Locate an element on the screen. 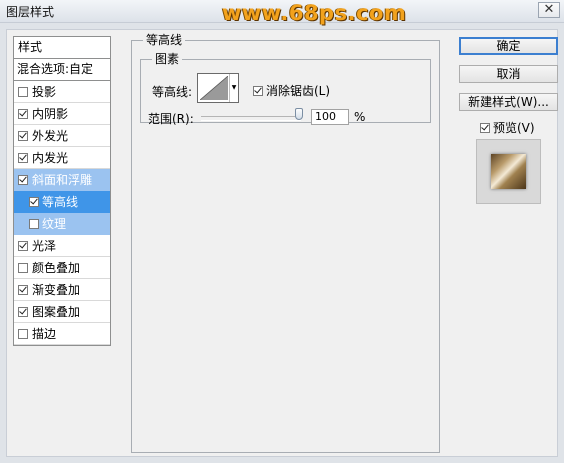 This screenshot has width=564, height=463. style-item-label: 内发光 is located at coordinates (50, 158).